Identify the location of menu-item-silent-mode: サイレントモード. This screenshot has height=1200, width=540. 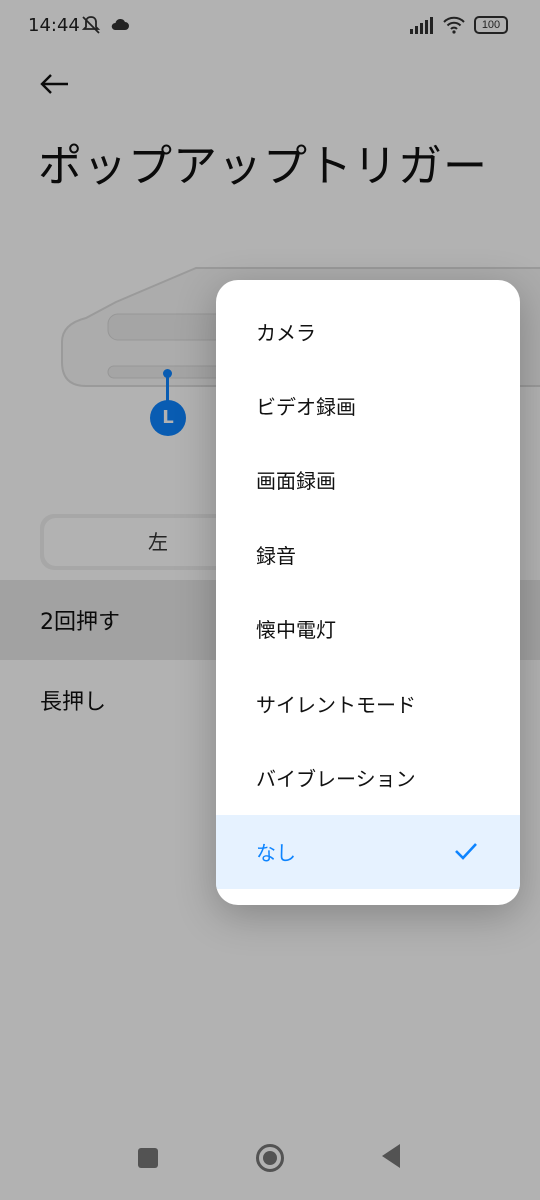
(368, 703).